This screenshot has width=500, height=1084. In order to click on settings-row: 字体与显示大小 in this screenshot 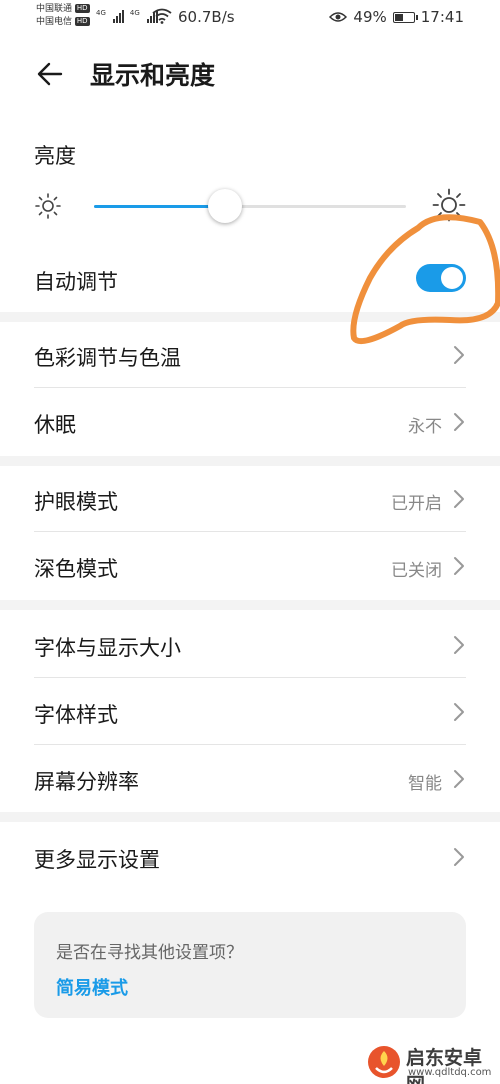, I will do `click(250, 645)`.